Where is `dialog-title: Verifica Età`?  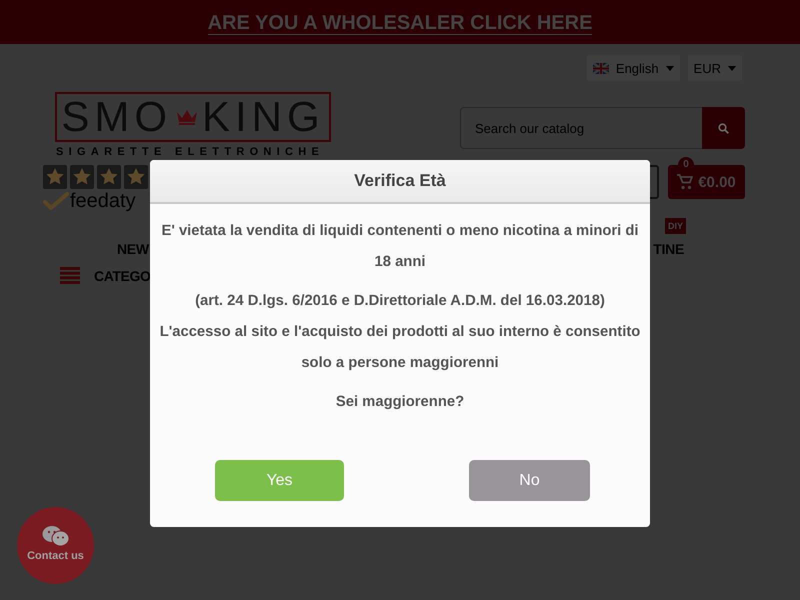 dialog-title: Verifica Età is located at coordinates (400, 181).